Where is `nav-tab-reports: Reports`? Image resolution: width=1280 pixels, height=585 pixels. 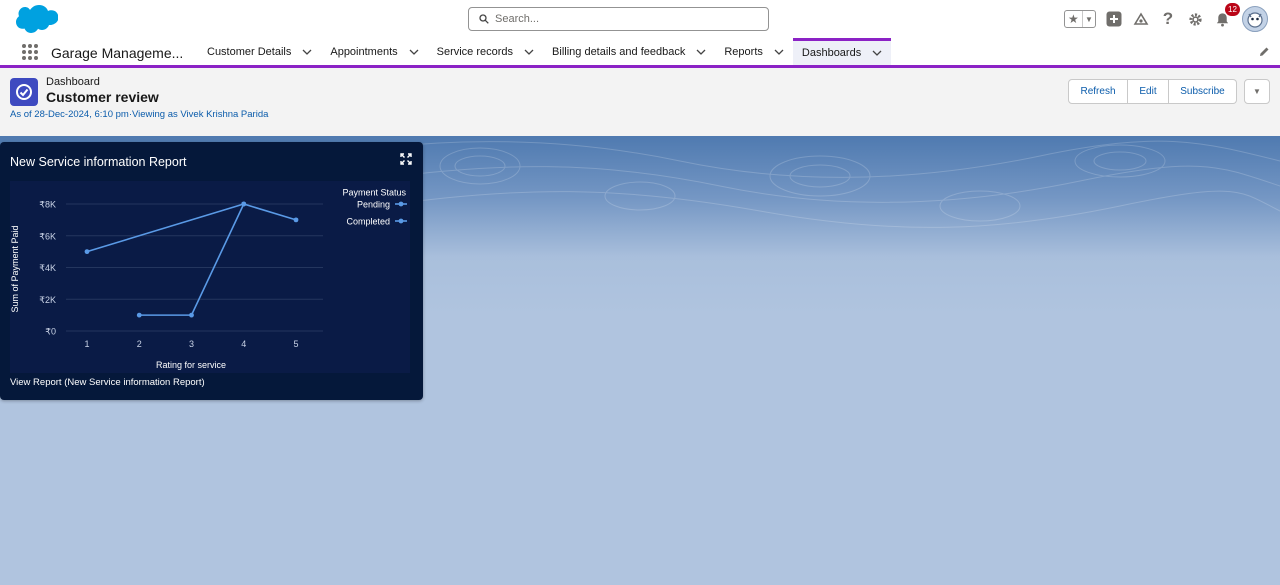
nav-tab-reports: Reports is located at coordinates (754, 51).